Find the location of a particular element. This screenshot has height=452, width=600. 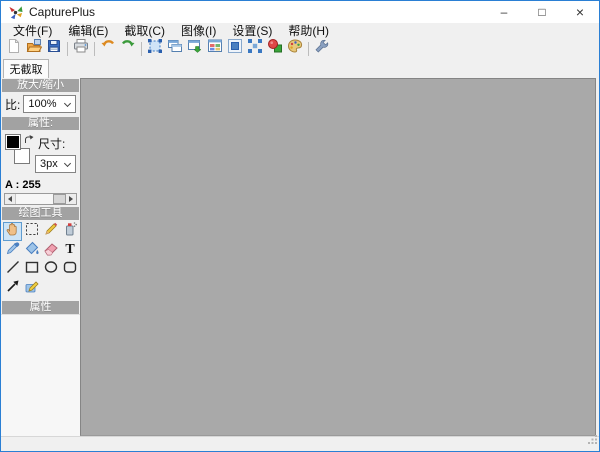

text-tool-icon: T is located at coordinates (70, 250).